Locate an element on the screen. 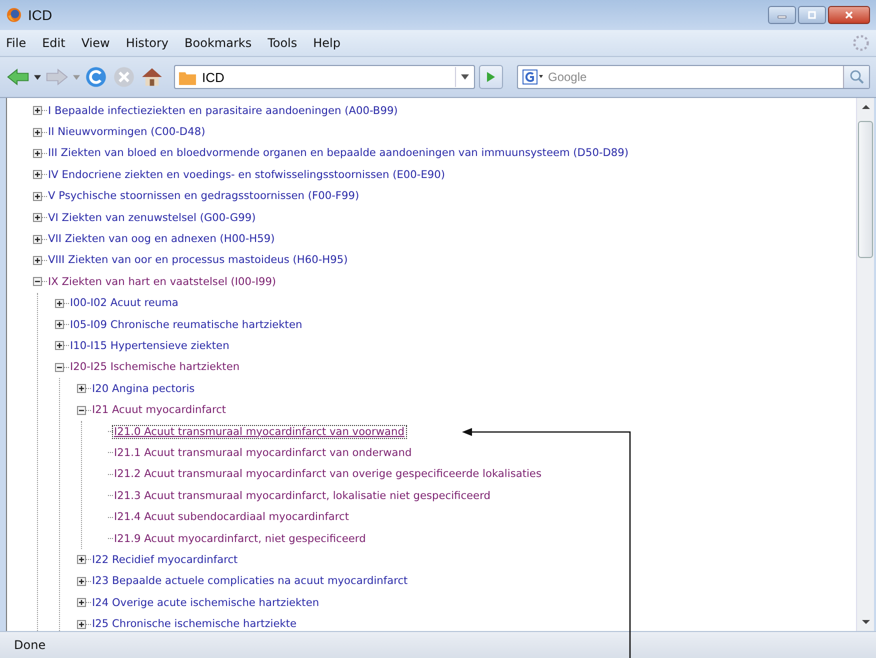 Image resolution: width=876 pixels, height=658 pixels. tree-link: I10-I15 Hypertensieve ziekten is located at coordinates (149, 346).